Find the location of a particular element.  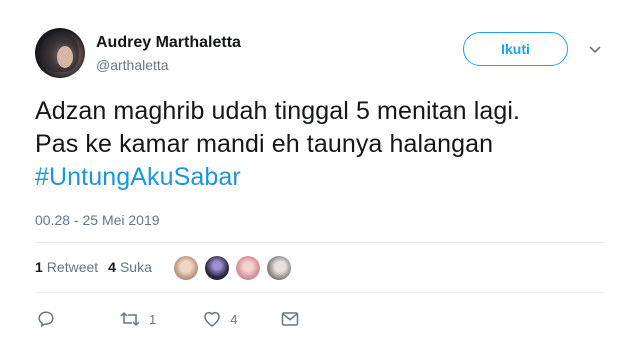

envelope-icon is located at coordinates (290, 319).